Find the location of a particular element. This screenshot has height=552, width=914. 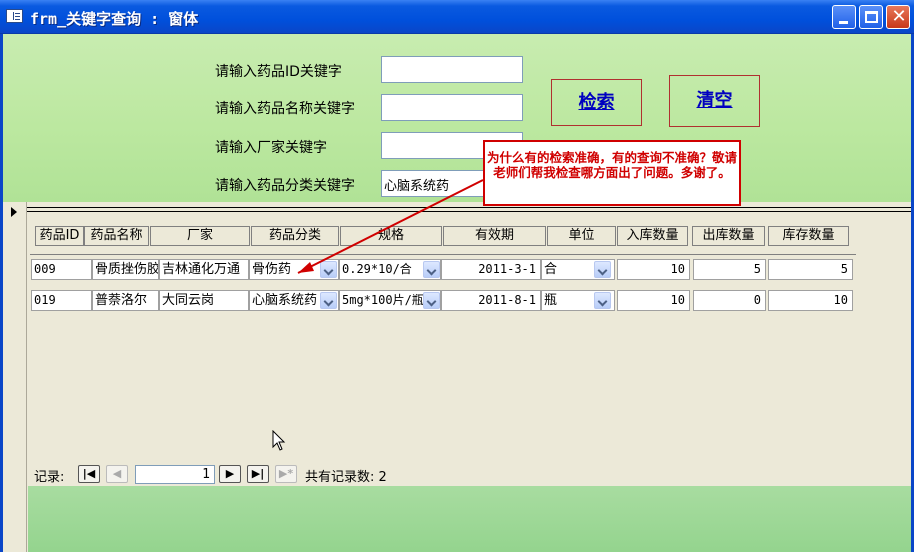

current-record-input: 1 is located at coordinates (175, 474).